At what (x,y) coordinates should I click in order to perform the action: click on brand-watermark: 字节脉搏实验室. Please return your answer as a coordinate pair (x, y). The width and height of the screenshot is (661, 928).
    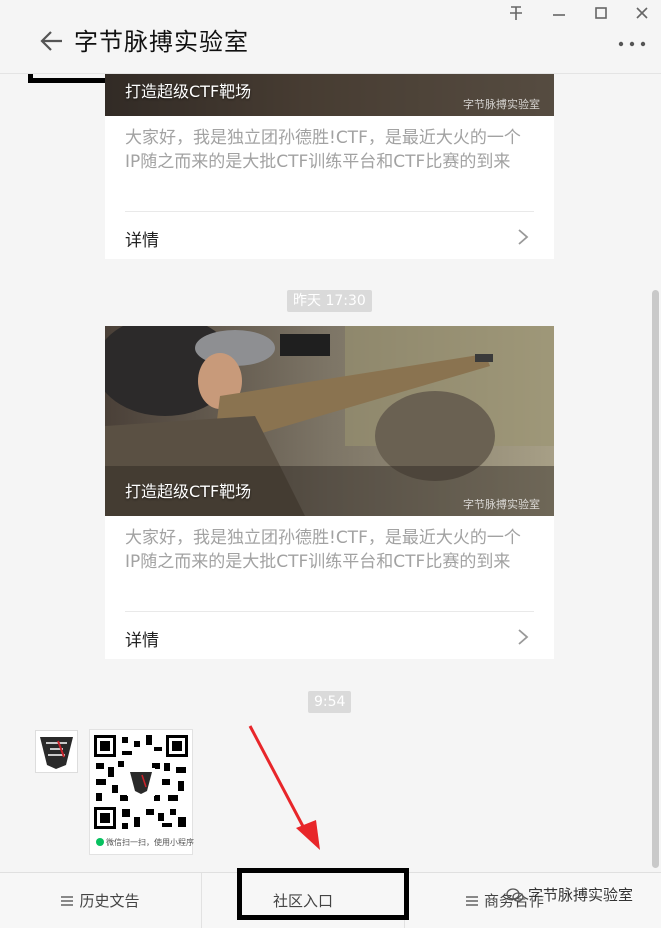
    Looking at the image, I should click on (569, 894).